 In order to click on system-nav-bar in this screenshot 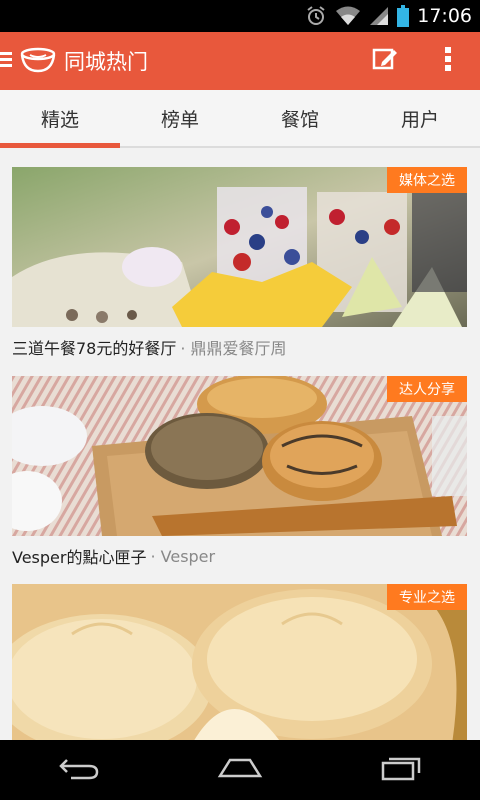, I will do `click(240, 770)`.